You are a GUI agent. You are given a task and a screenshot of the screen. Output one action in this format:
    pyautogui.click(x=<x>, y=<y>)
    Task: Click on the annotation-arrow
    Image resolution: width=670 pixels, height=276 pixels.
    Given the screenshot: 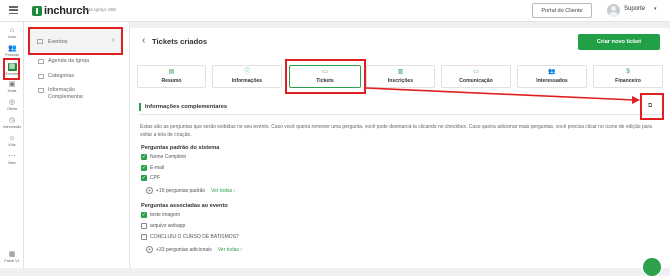 What is the action you would take?
    pyautogui.click(x=502, y=95)
    